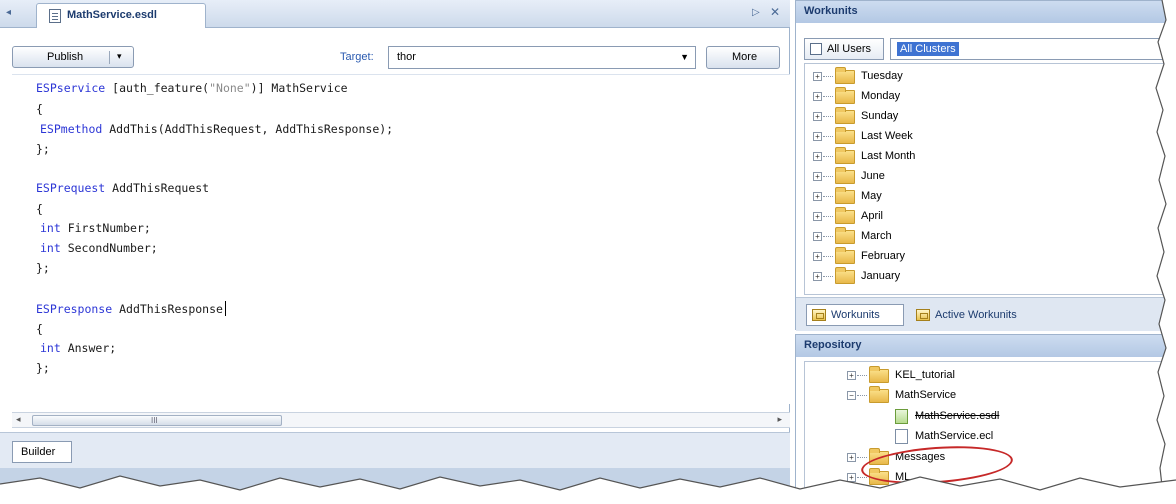  I want to click on cluster-filter-value: All Clusters, so click(928, 49).